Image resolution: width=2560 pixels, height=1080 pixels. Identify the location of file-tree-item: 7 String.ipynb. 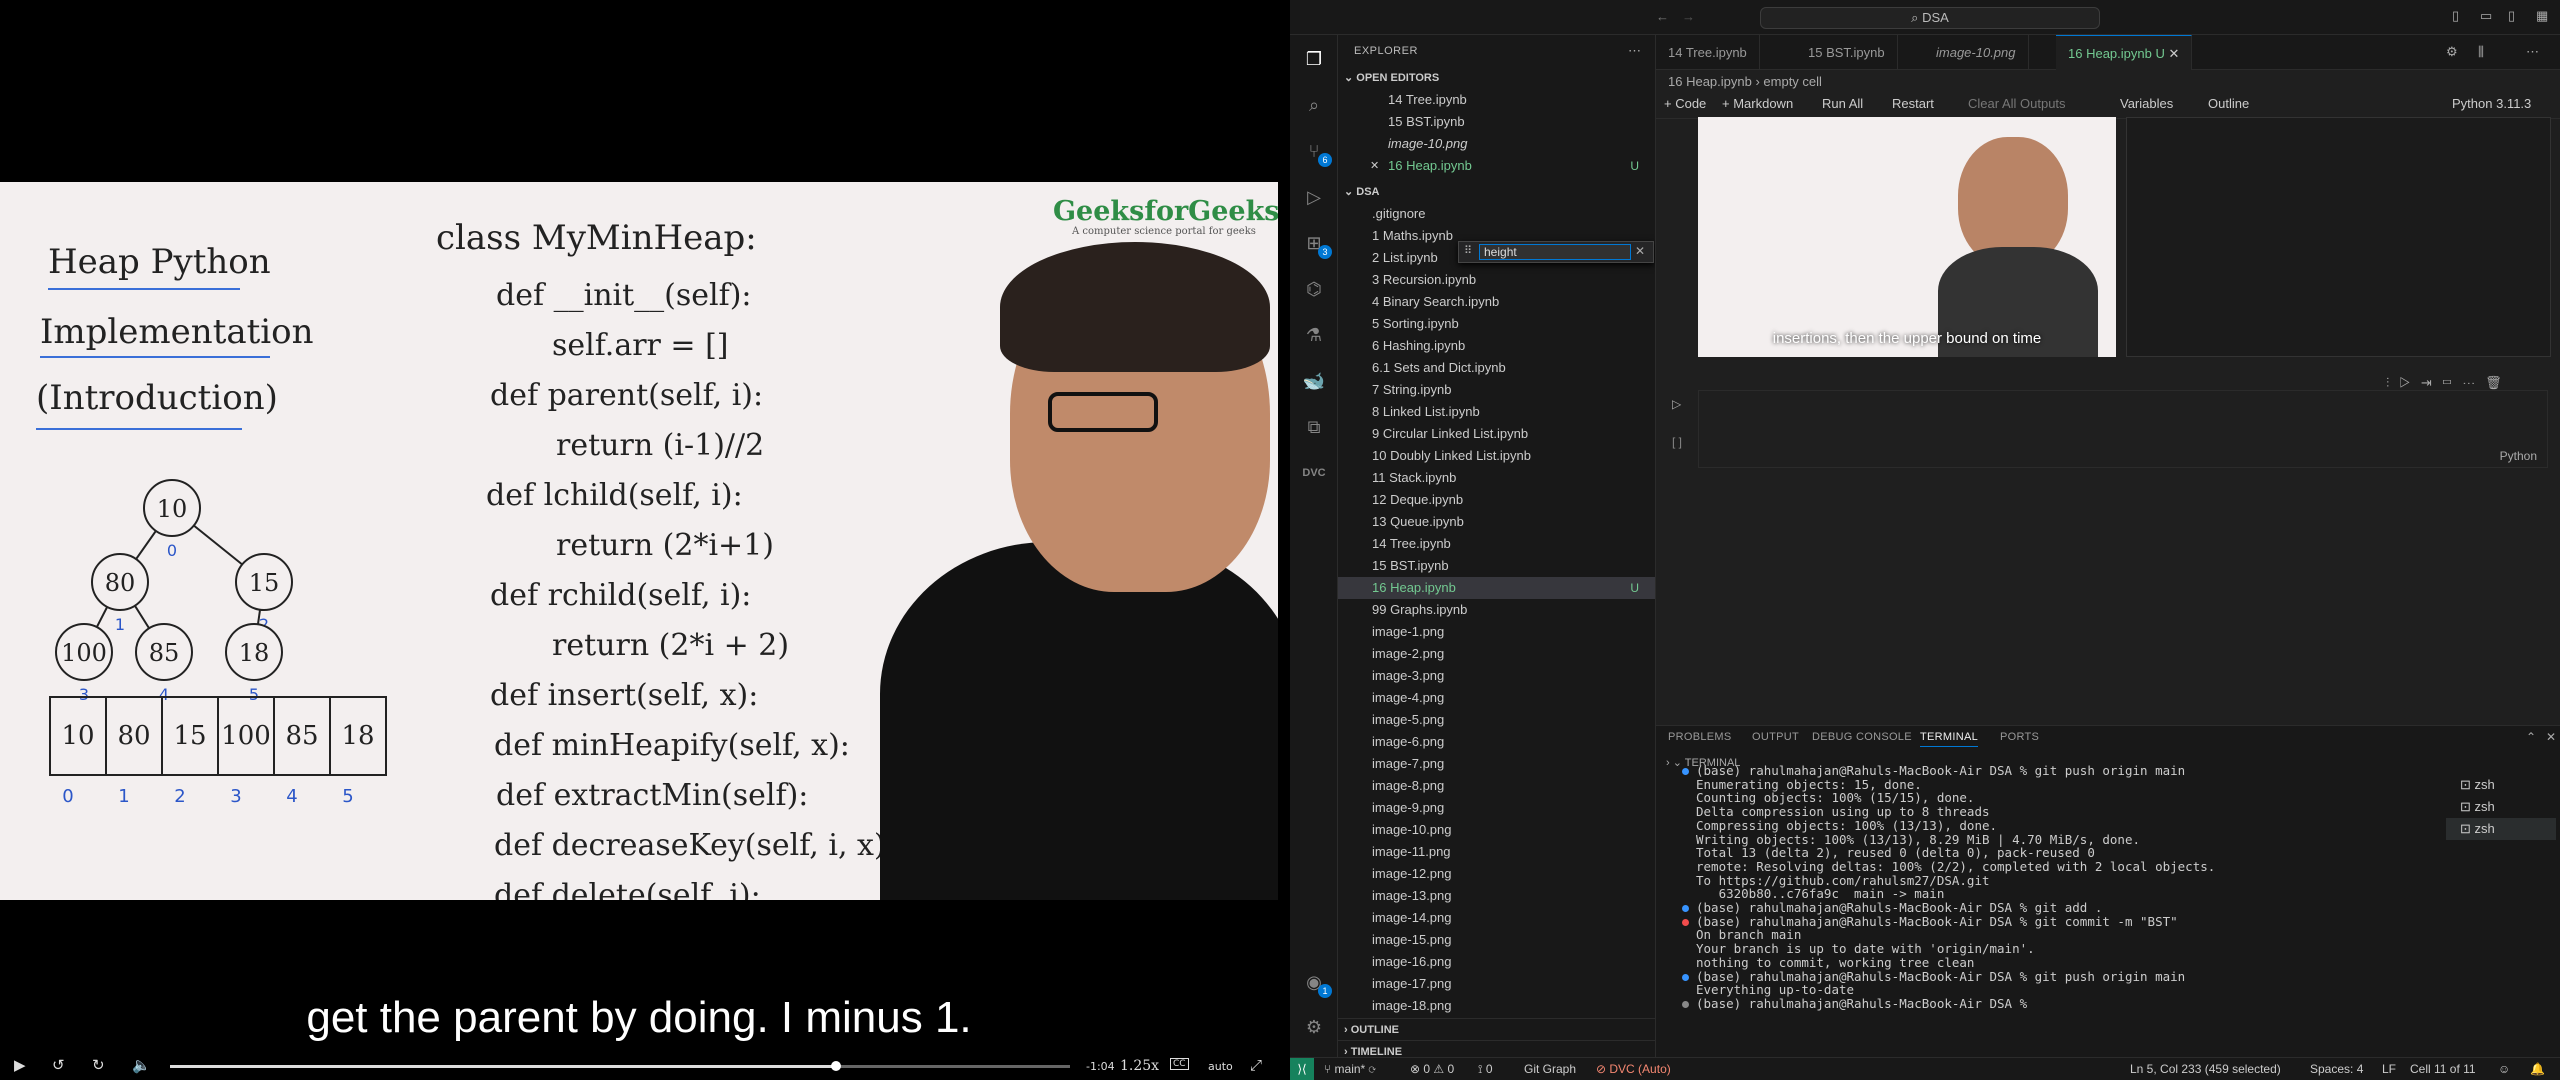
(1496, 390).